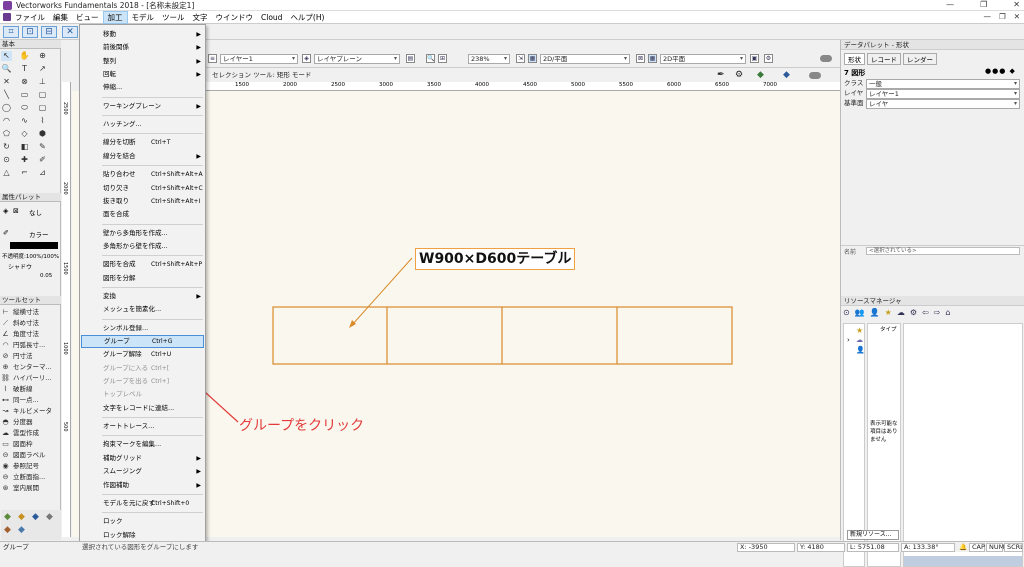 This screenshot has width=1024, height=567. Describe the element at coordinates (142, 485) in the screenshot. I see `menu-item-40: 作図補助 ▶` at that location.